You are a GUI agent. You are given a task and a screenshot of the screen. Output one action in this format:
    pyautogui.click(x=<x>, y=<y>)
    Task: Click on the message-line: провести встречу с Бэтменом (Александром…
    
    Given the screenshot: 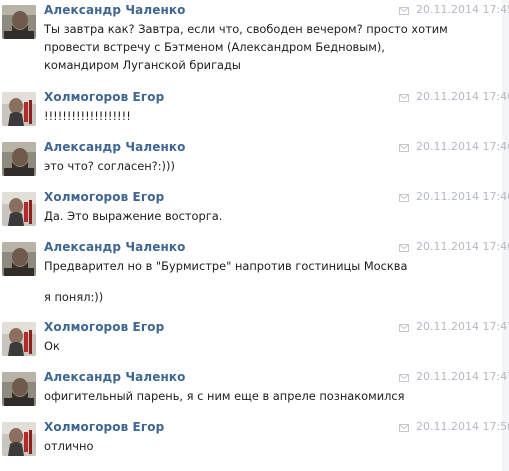 What is the action you would take?
    pyautogui.click(x=214, y=47)
    